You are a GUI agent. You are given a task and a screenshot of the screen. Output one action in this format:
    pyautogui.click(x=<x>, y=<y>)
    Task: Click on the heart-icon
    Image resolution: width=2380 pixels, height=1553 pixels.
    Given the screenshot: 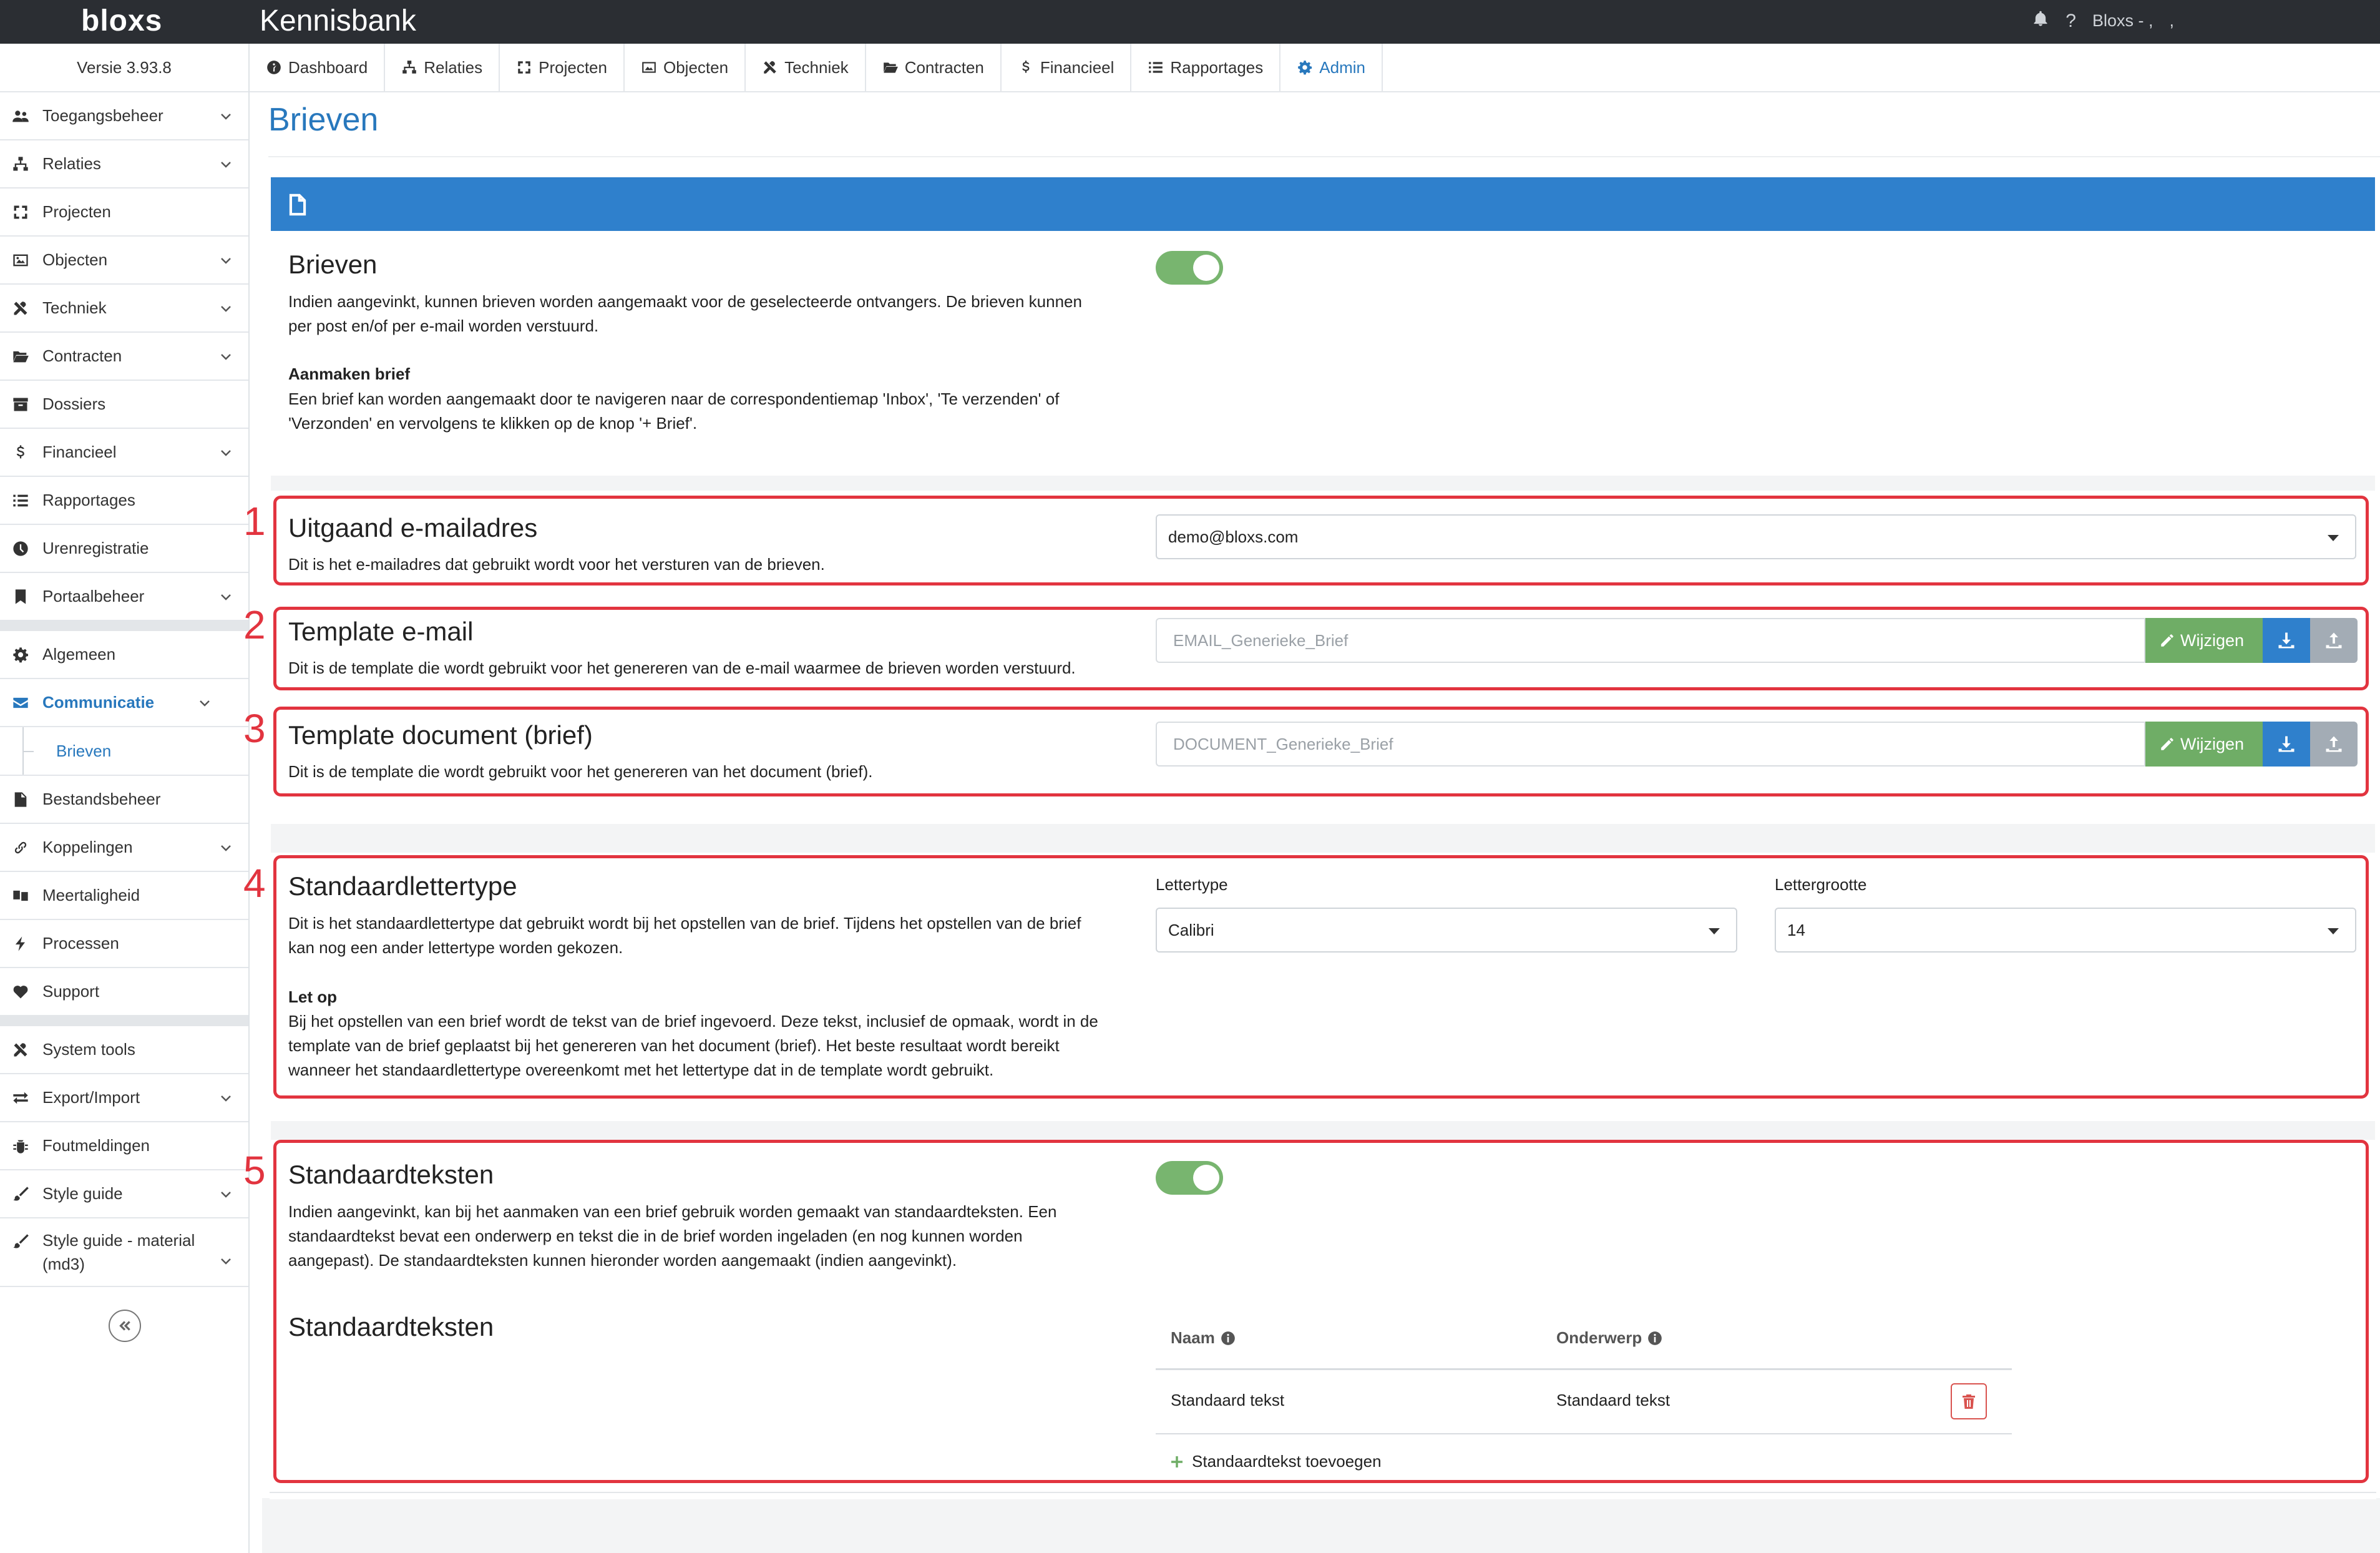 What is the action you would take?
    pyautogui.click(x=21, y=991)
    